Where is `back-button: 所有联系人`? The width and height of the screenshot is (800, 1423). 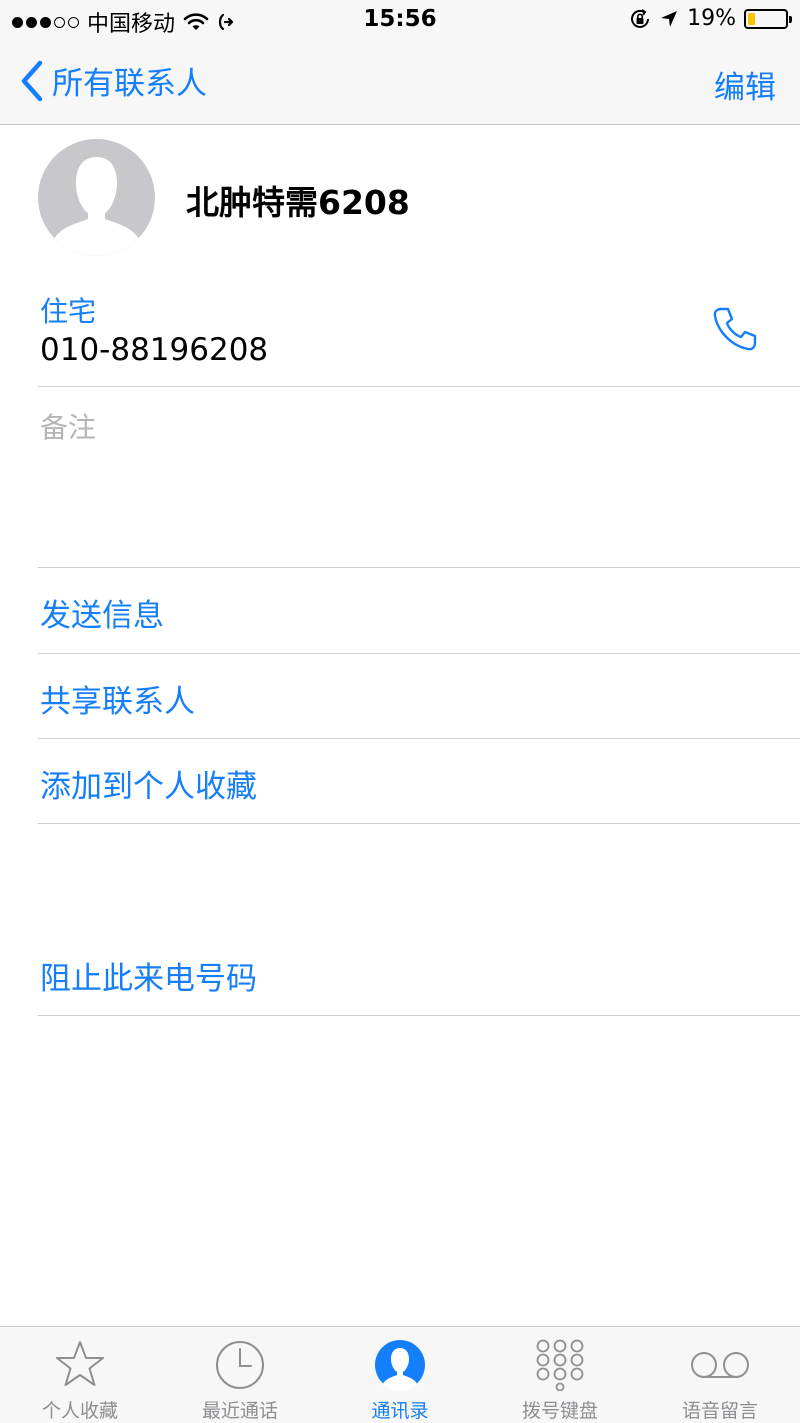
back-button: 所有联系人 is located at coordinates (113, 80).